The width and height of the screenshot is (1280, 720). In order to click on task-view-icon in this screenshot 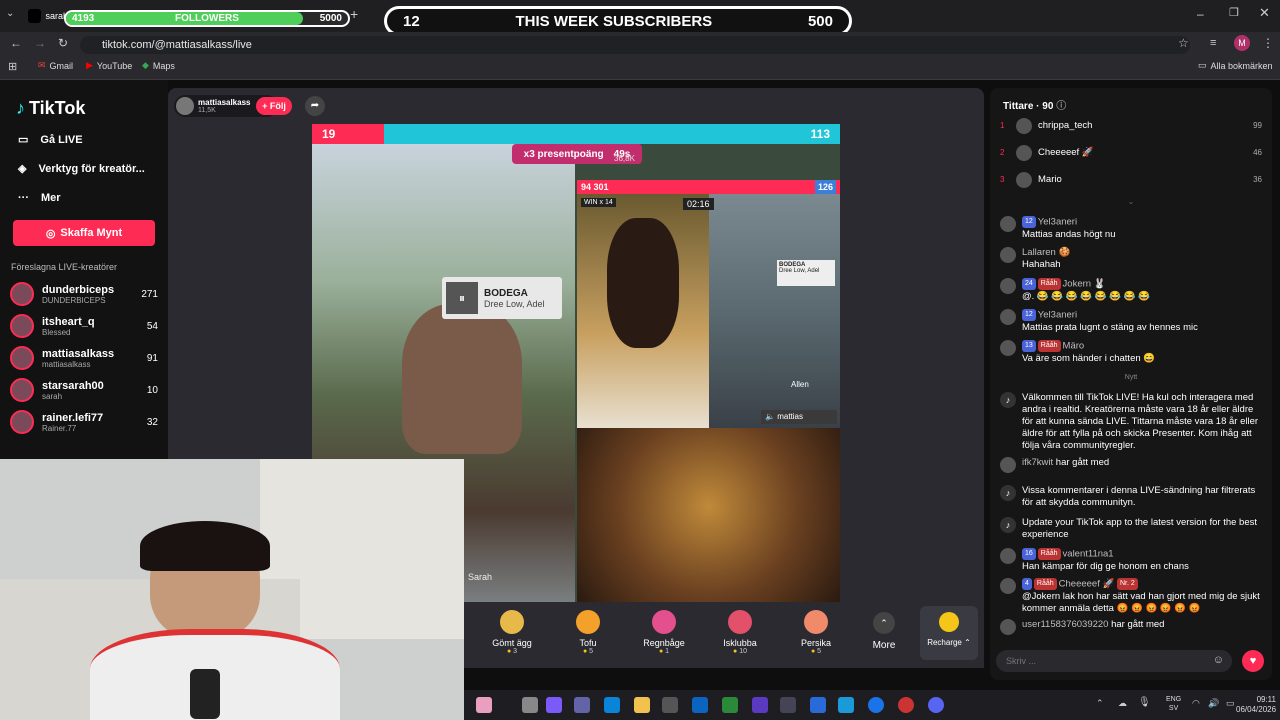, I will do `click(530, 705)`.